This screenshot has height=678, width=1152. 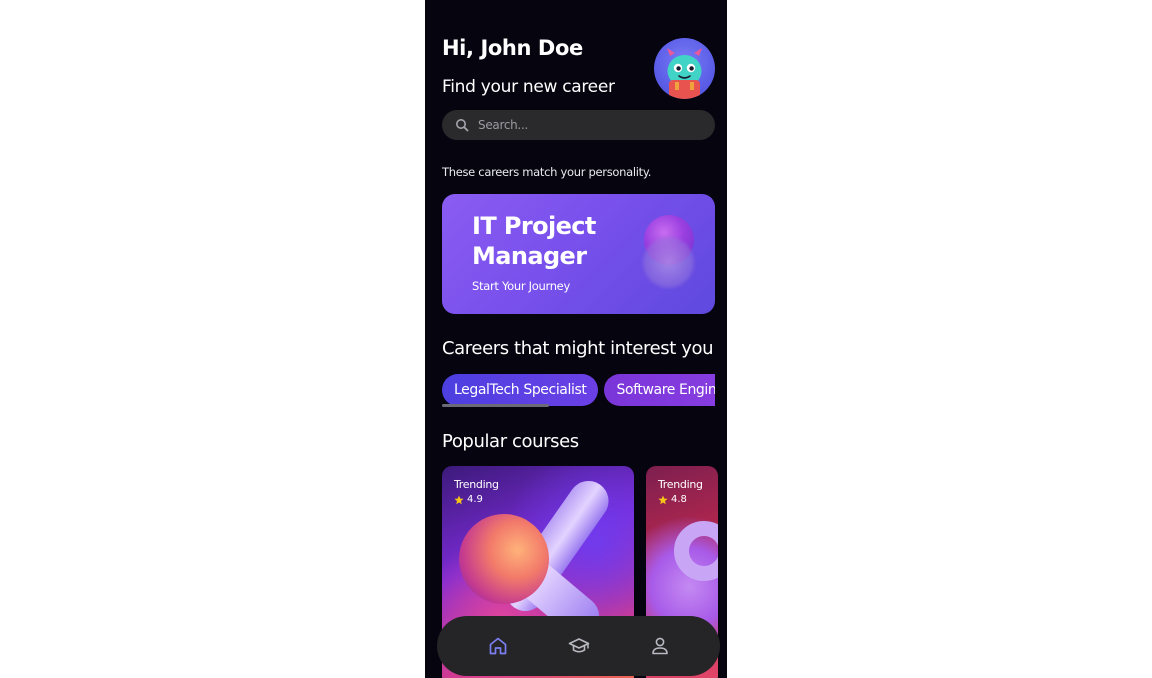 I want to click on career-hero-card: IT Project Manager Start Your Journey, so click(x=578, y=254).